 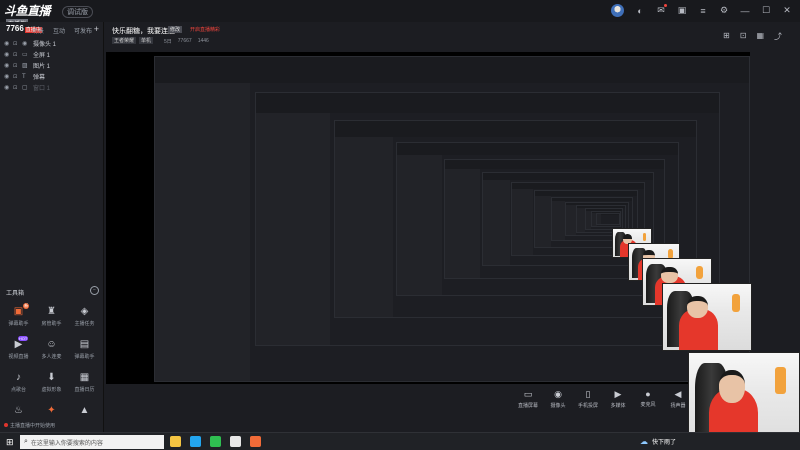 I want to click on camera-icon: ◉, so click(x=558, y=394).